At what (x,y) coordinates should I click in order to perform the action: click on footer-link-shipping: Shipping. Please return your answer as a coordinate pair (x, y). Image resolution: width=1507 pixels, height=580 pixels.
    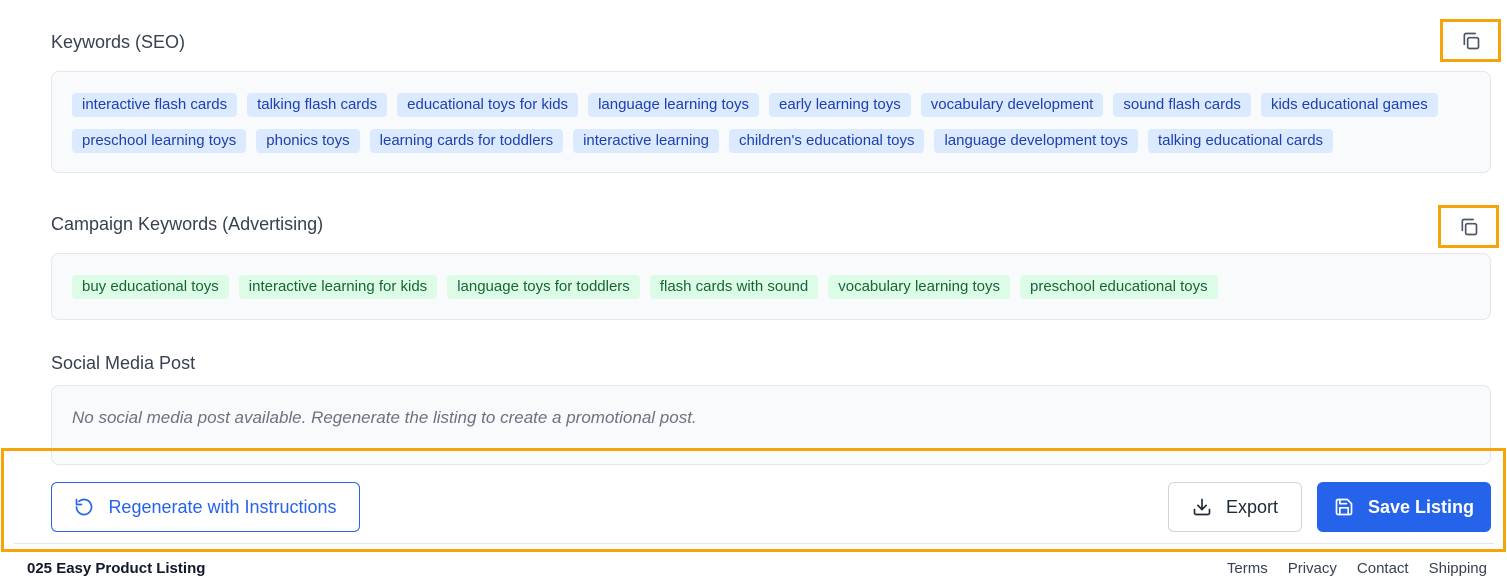
    Looking at the image, I should click on (1458, 568).